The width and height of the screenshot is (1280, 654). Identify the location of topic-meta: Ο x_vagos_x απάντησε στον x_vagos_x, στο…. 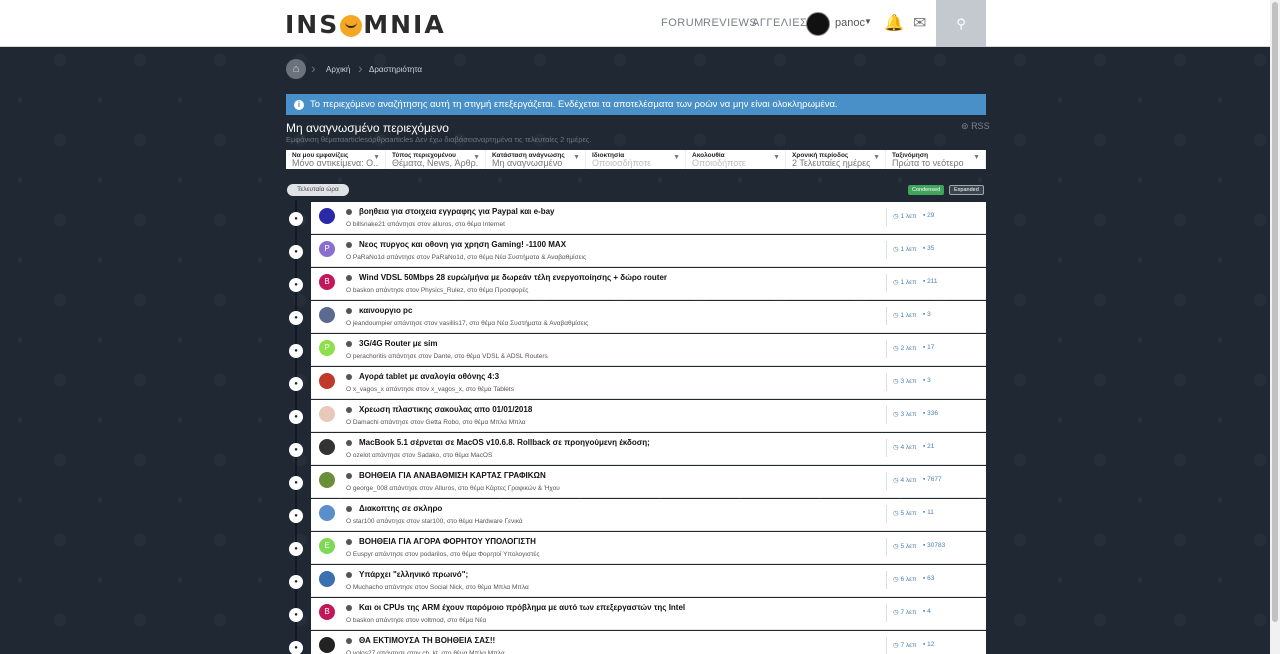
(430, 389).